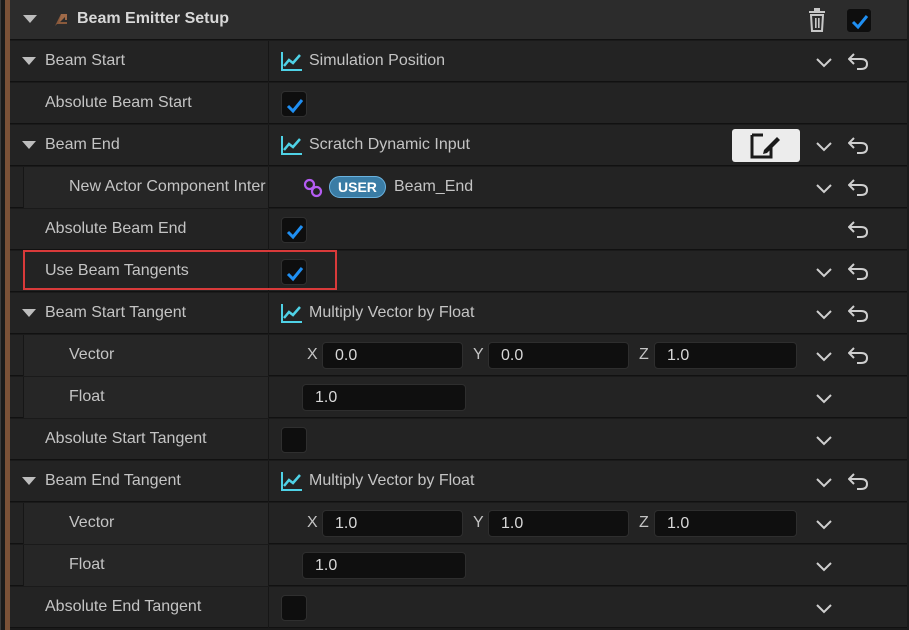  Describe the element at coordinates (116, 228) in the screenshot. I see `row-label: Absolute Beam End` at that location.